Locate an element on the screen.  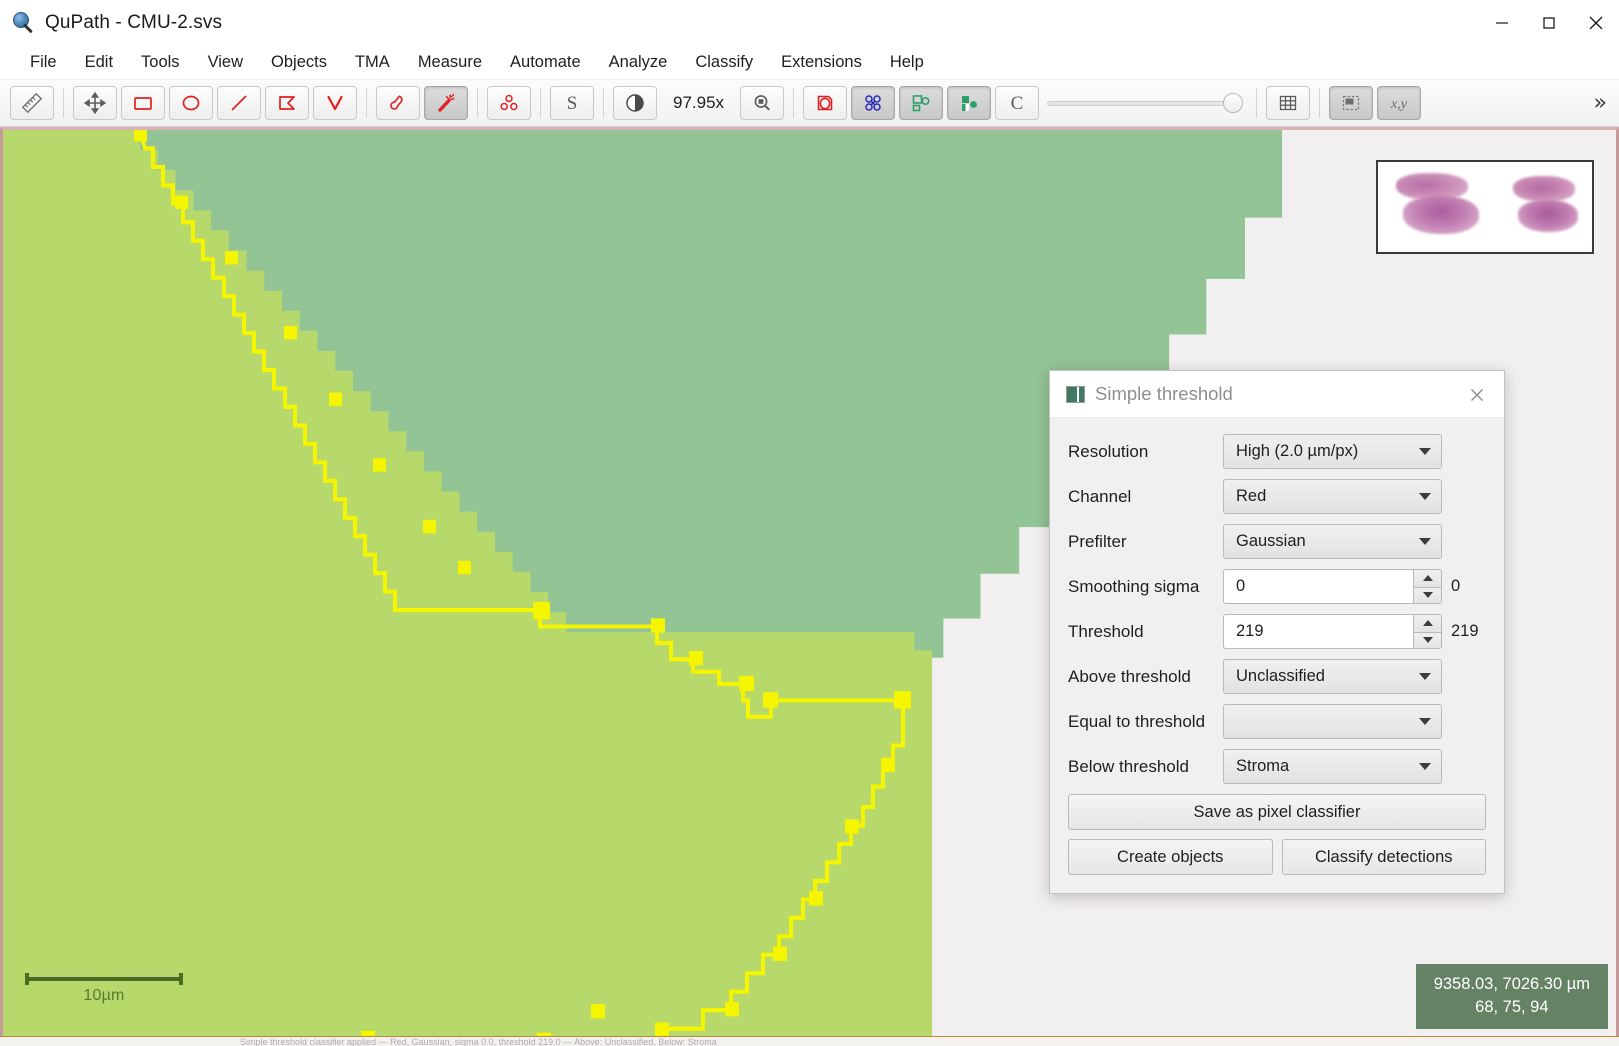
show-annotations-icon is located at coordinates (825, 103).